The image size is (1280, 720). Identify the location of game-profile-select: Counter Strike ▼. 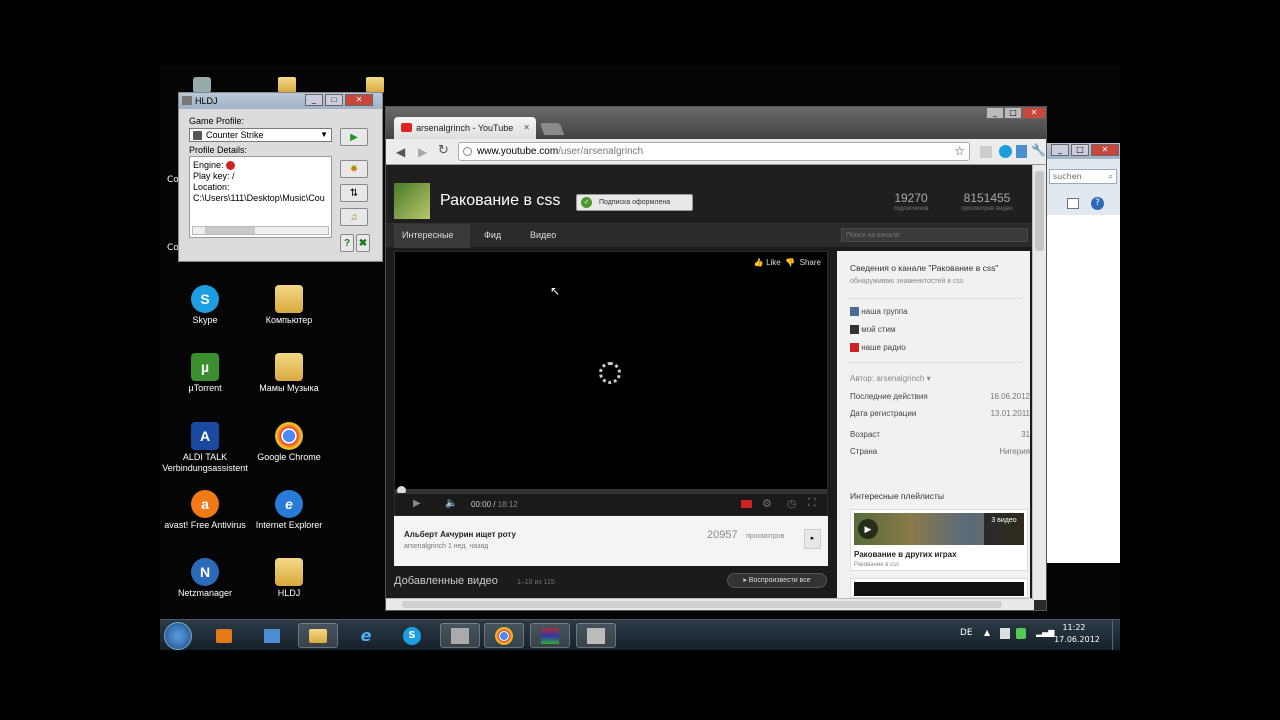
(260, 135).